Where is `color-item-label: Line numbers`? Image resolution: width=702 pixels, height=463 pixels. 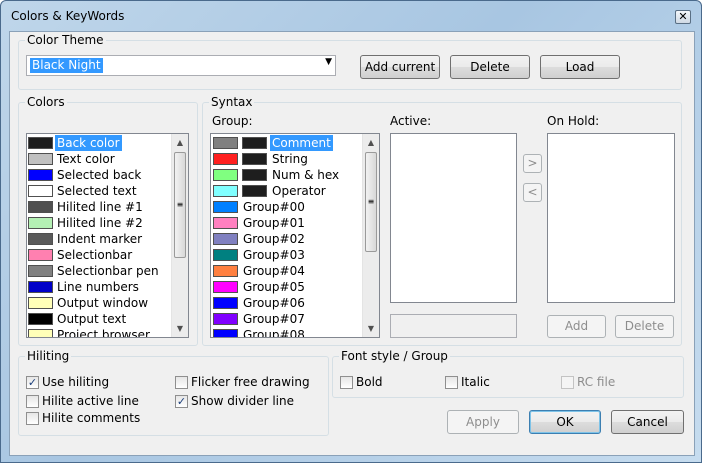
color-item-label: Line numbers is located at coordinates (98, 287).